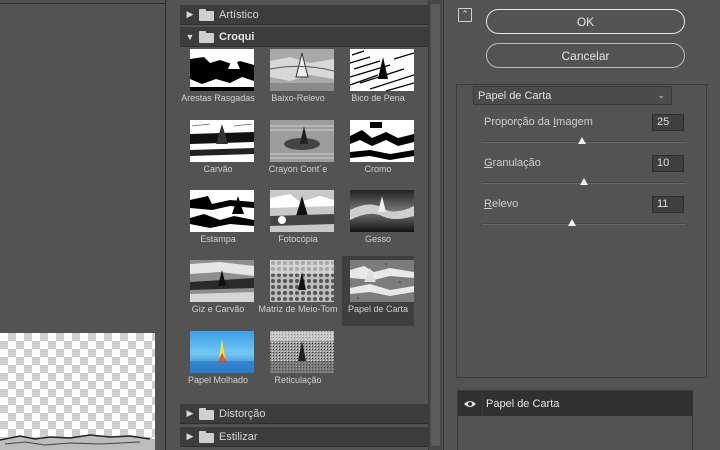 This screenshot has width=720, height=450. What do you see at coordinates (538, 122) in the screenshot?
I see `param-label-cell-size: Proporção da Imagem` at bounding box center [538, 122].